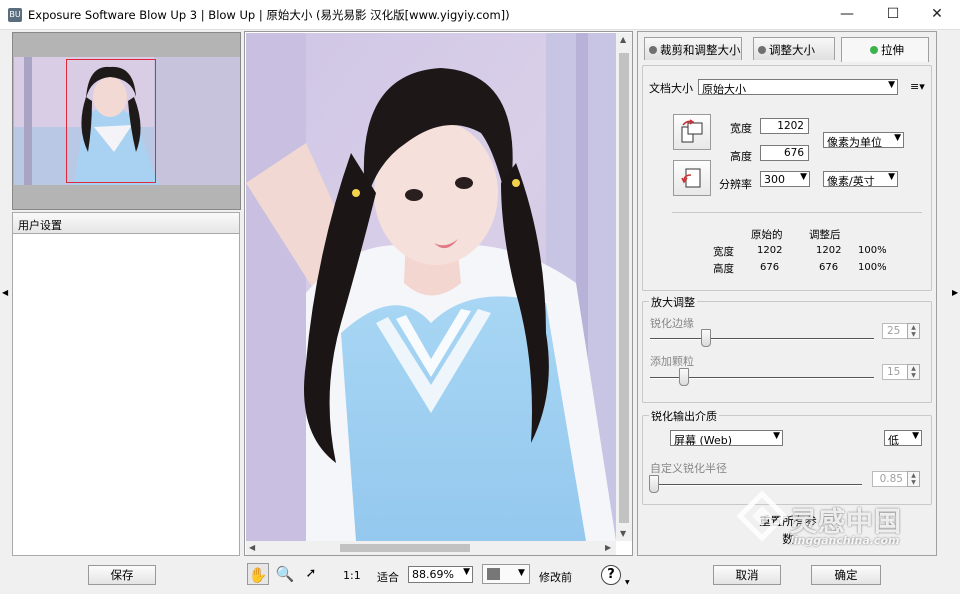 The image size is (960, 594). What do you see at coordinates (847, 15) in the screenshot?
I see `minimize-button: —` at bounding box center [847, 15].